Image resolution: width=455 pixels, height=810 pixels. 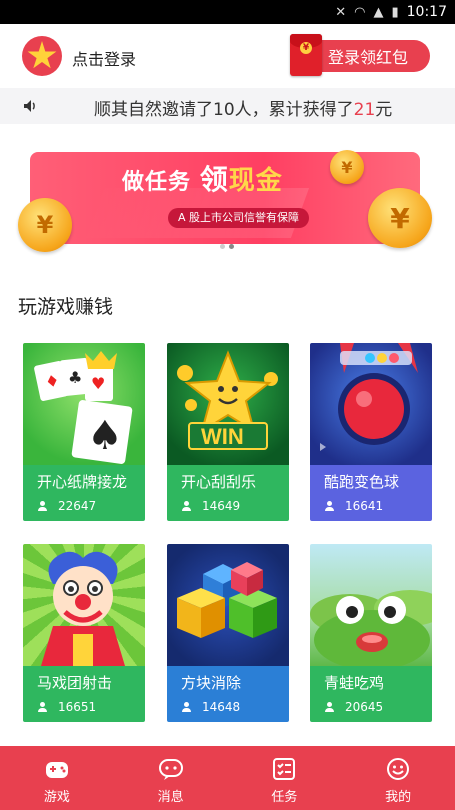 What do you see at coordinates (214, 179) in the screenshot?
I see `banner-title-part2: 领` at bounding box center [214, 179].